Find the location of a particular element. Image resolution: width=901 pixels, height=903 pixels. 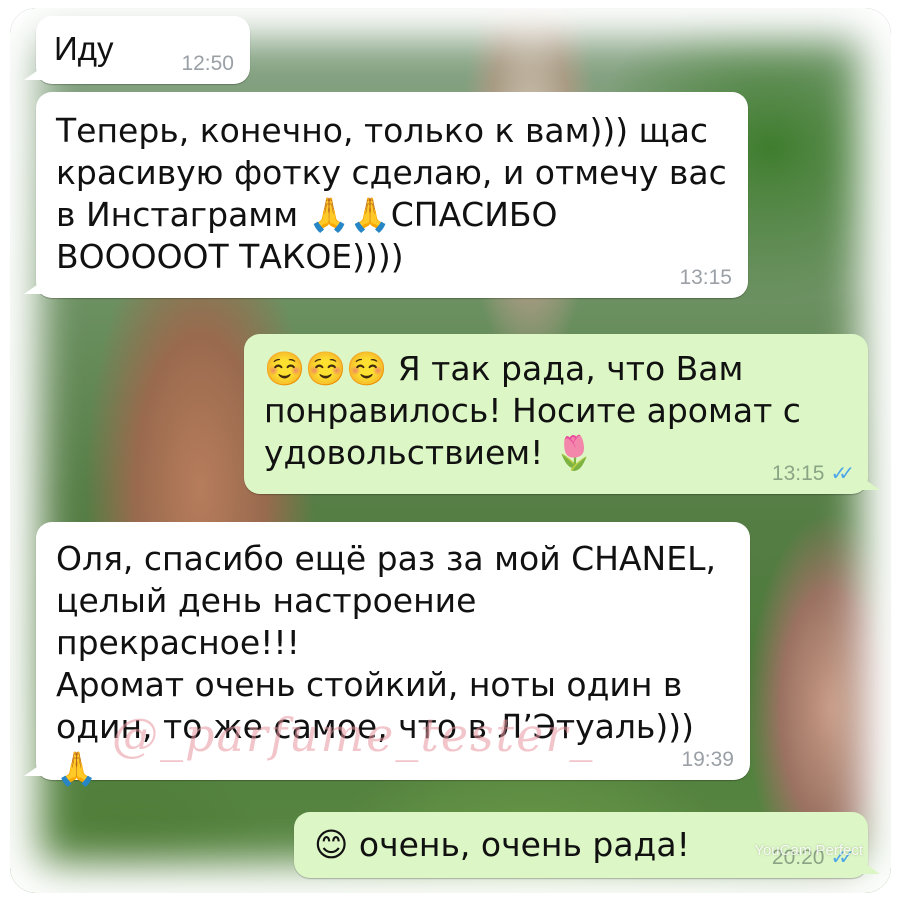

message-time: 19:39 is located at coordinates (707, 759).